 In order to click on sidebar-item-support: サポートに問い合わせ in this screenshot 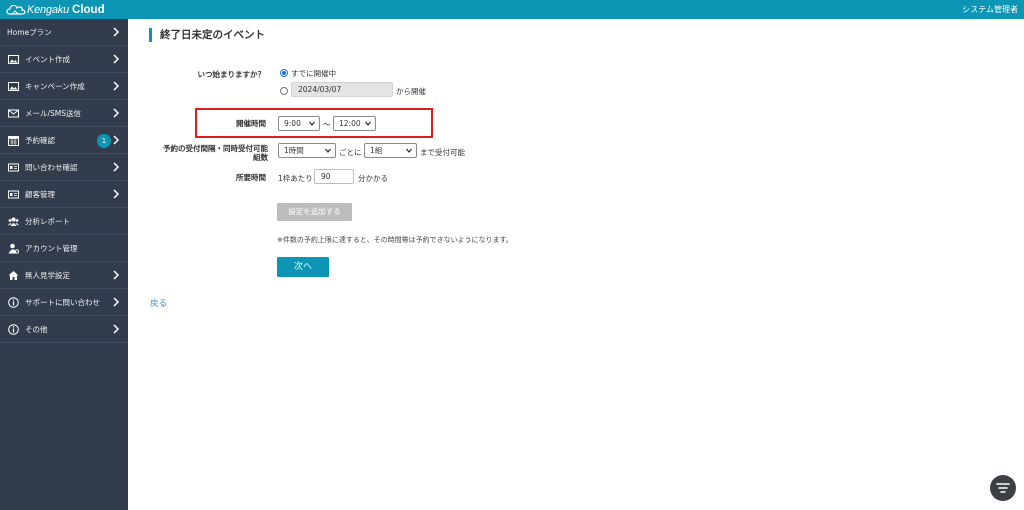, I will do `click(64, 302)`.